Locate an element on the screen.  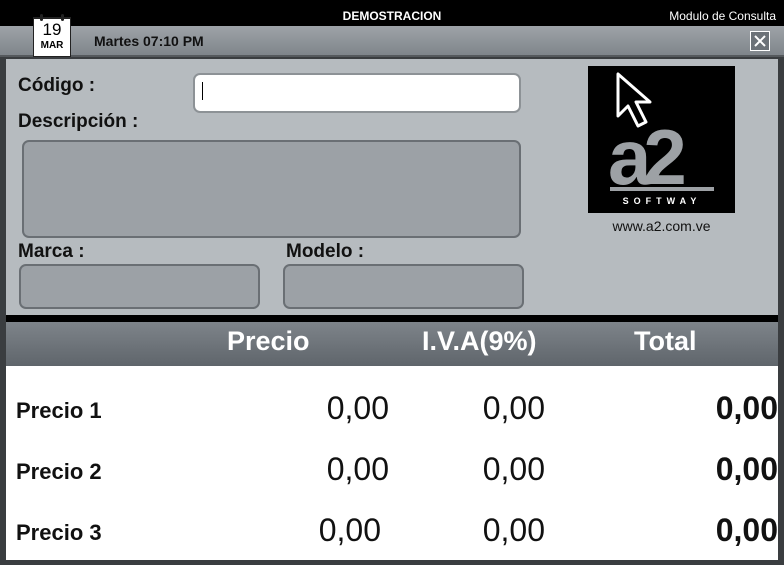
codigo-label: Código : is located at coordinates (57, 85).